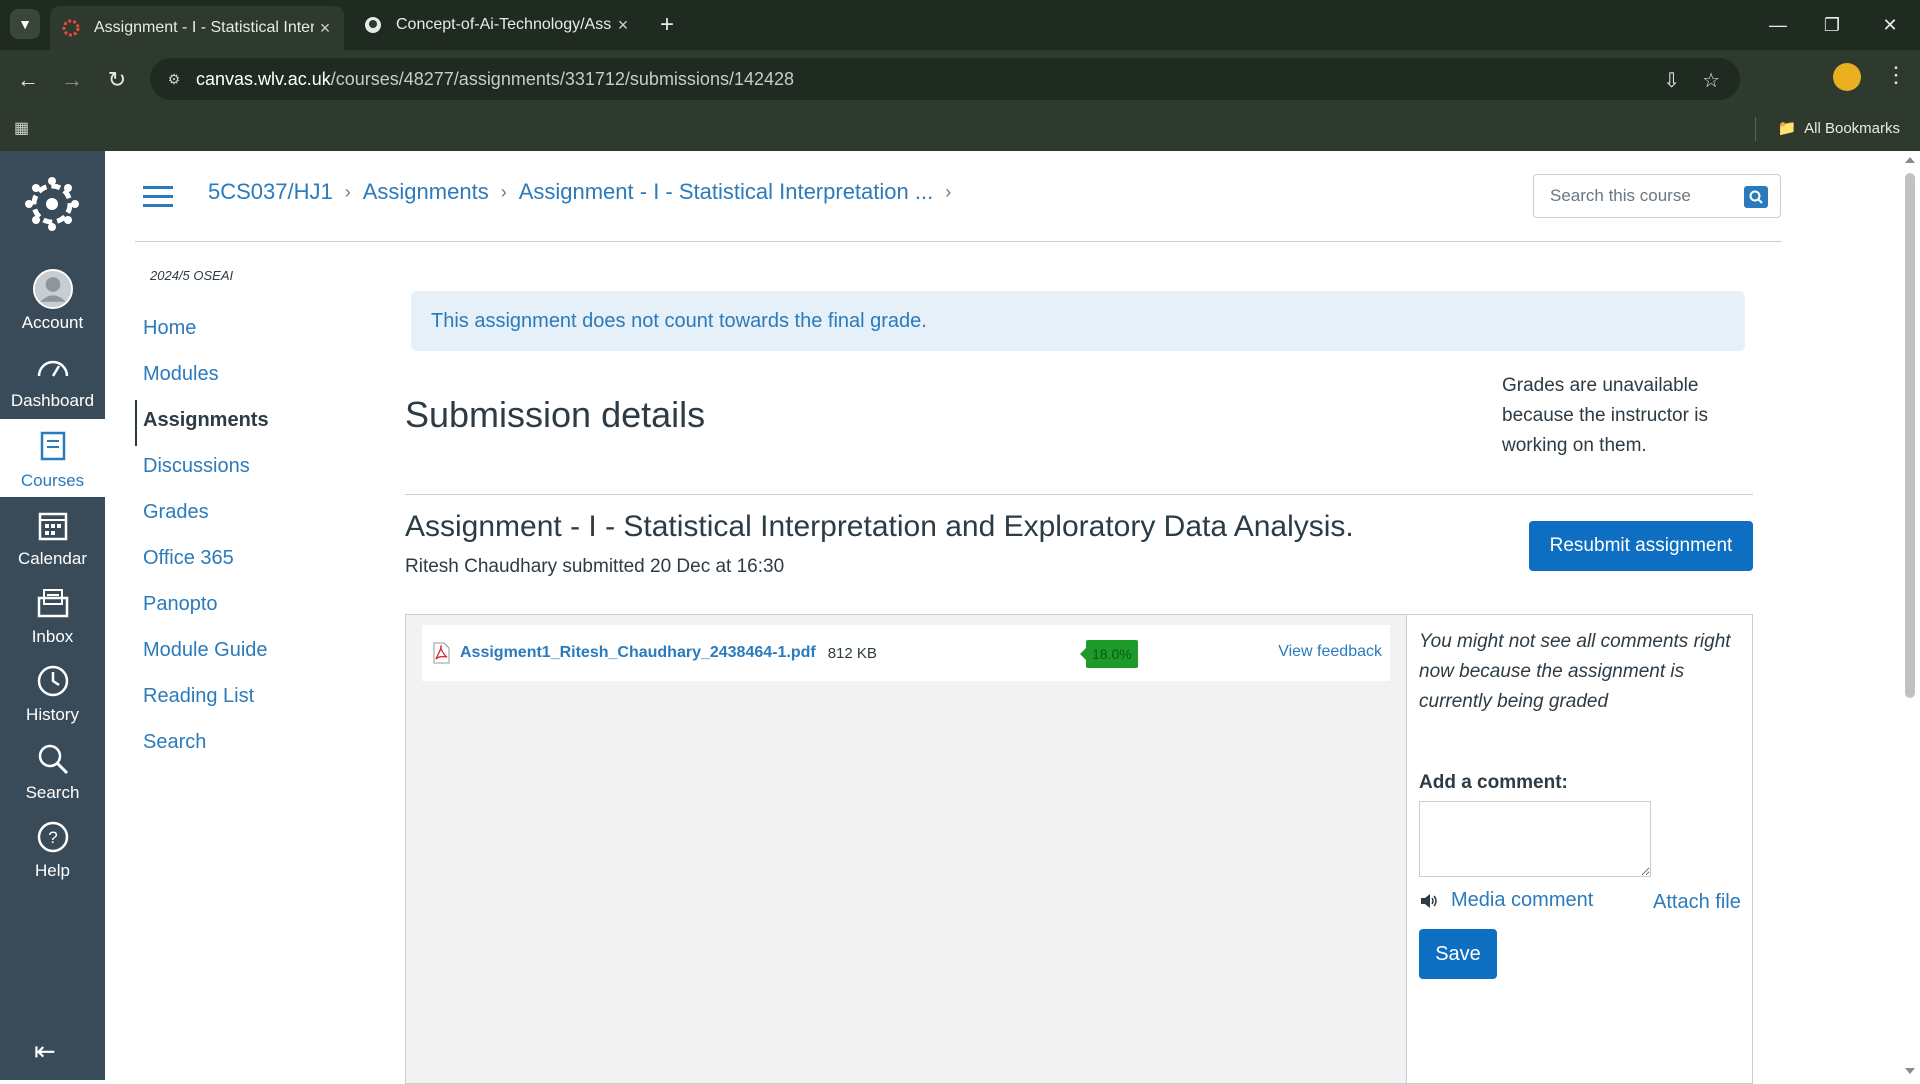  I want to click on restore-icon: ❐, so click(1832, 25).